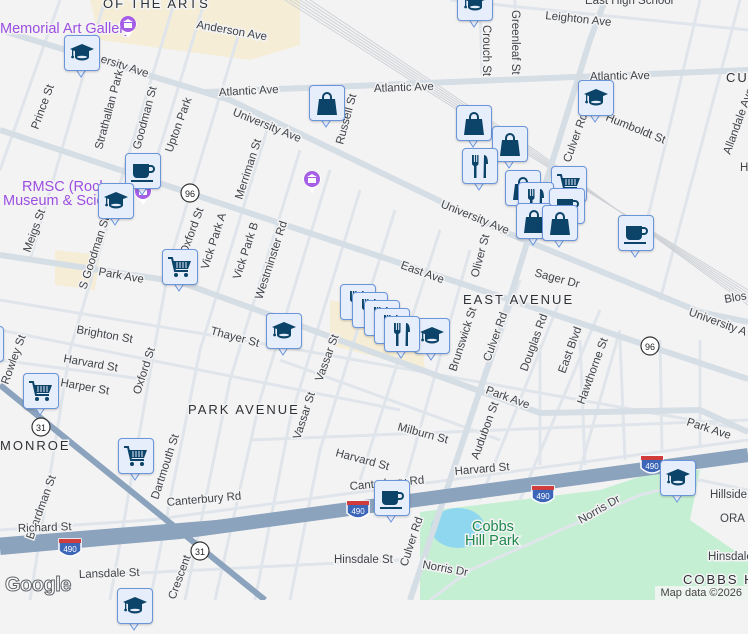 Image resolution: width=748 pixels, height=634 pixels. What do you see at coordinates (482, 469) in the screenshot?
I see `street-label: Harvard St` at bounding box center [482, 469].